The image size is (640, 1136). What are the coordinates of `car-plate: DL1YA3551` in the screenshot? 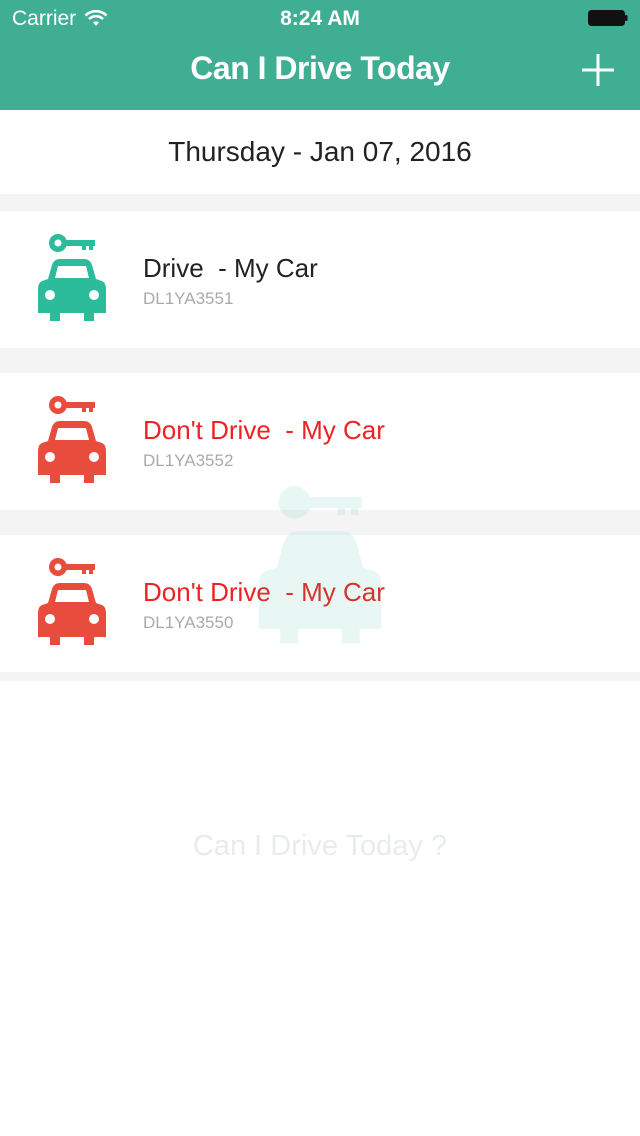 It's located at (188, 298).